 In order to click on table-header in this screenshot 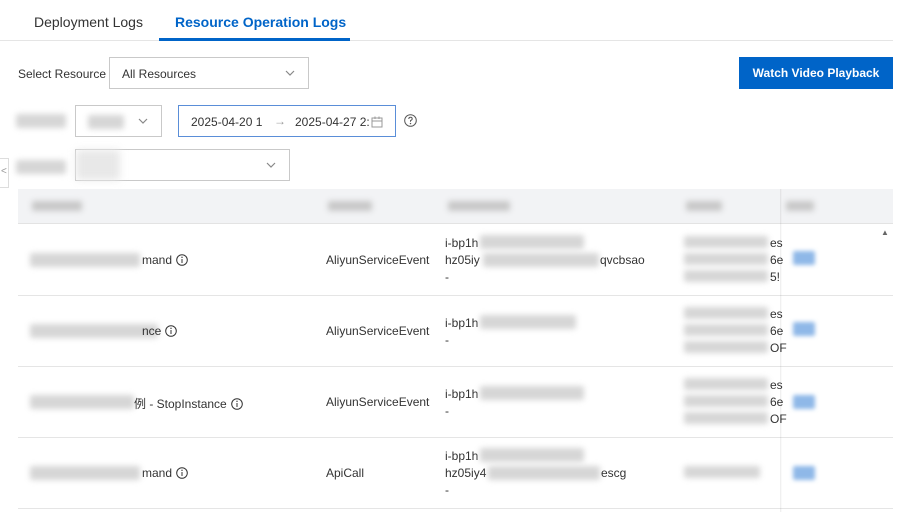, I will do `click(455, 206)`.